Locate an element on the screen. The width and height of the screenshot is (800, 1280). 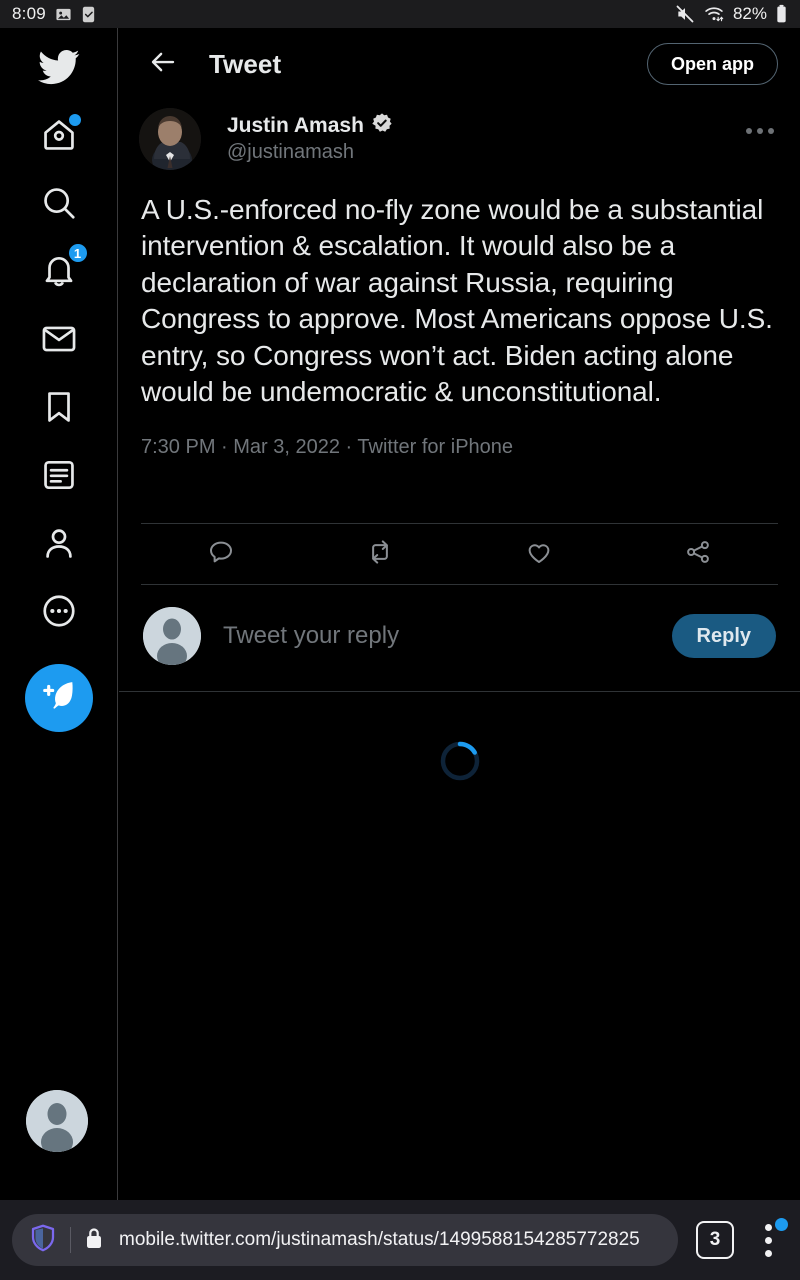
retweet-action-button is located at coordinates (379, 554).